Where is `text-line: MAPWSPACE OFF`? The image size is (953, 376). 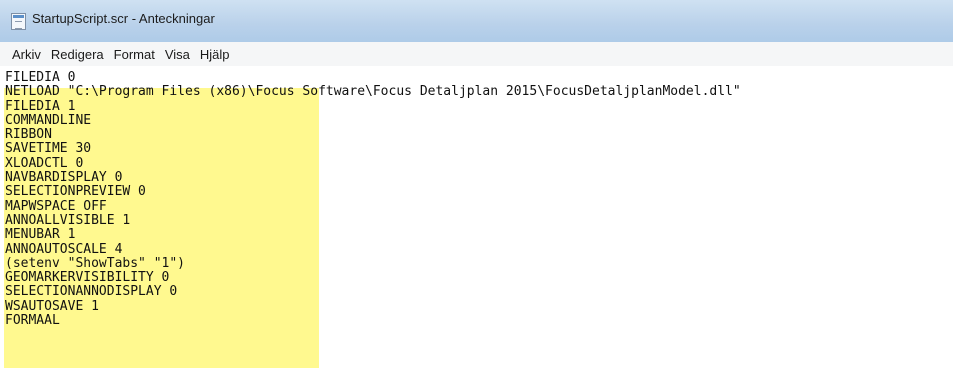
text-line: MAPWSPACE OFF is located at coordinates (56, 206).